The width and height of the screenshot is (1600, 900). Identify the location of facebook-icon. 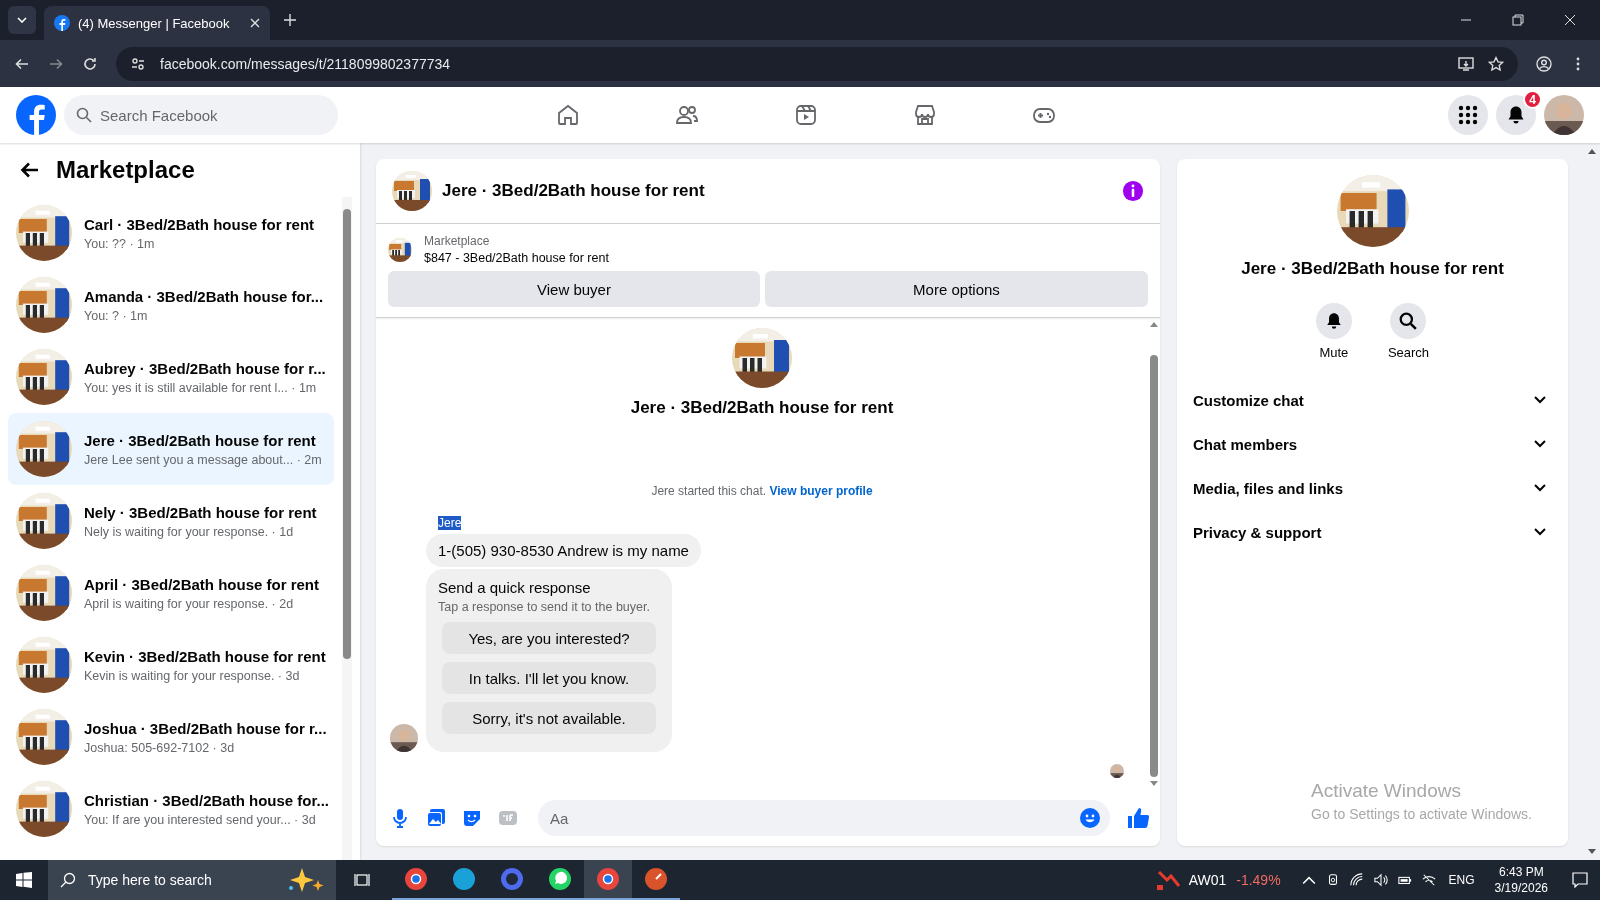
(62, 23).